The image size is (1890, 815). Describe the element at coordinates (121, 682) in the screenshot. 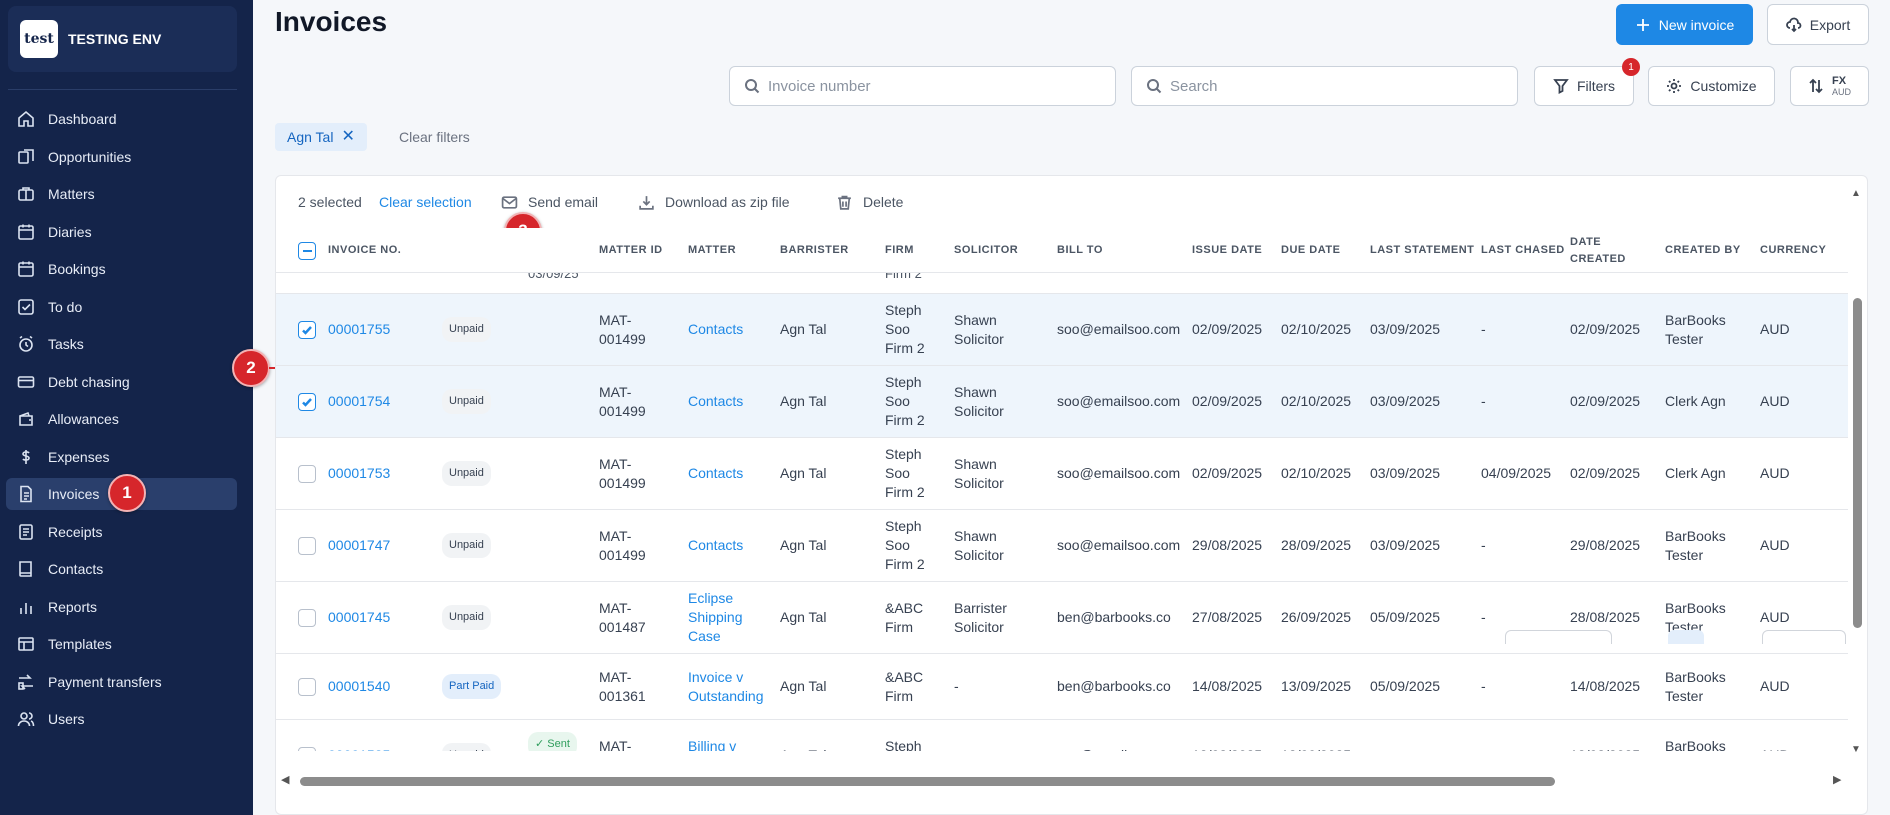

I see `sidebar-item-payment-transfers: Payment transfers` at that location.